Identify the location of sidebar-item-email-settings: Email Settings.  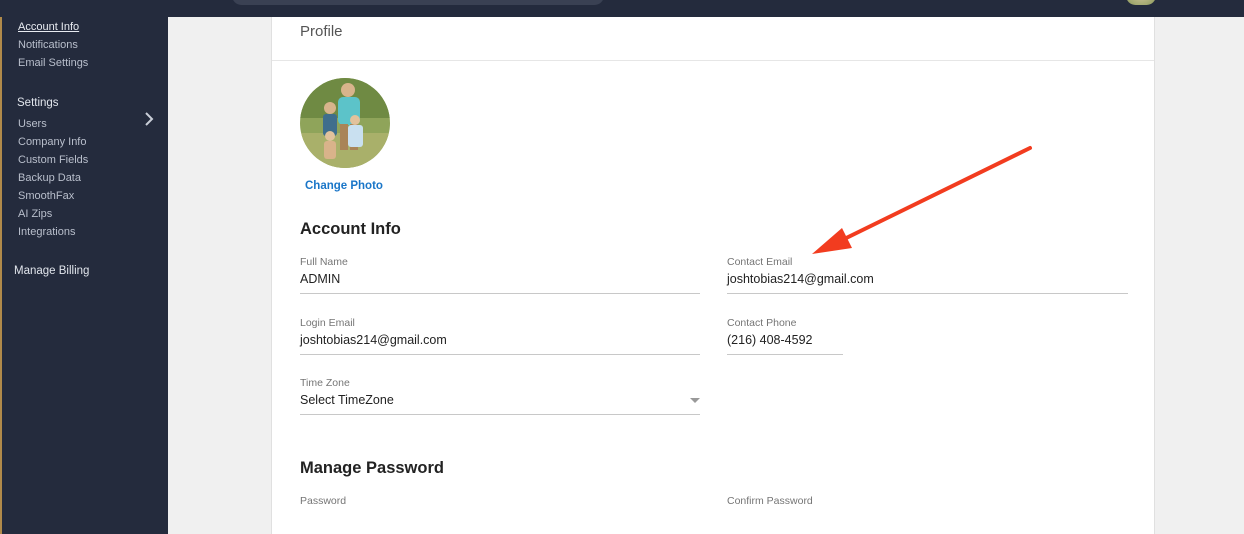
(53, 63).